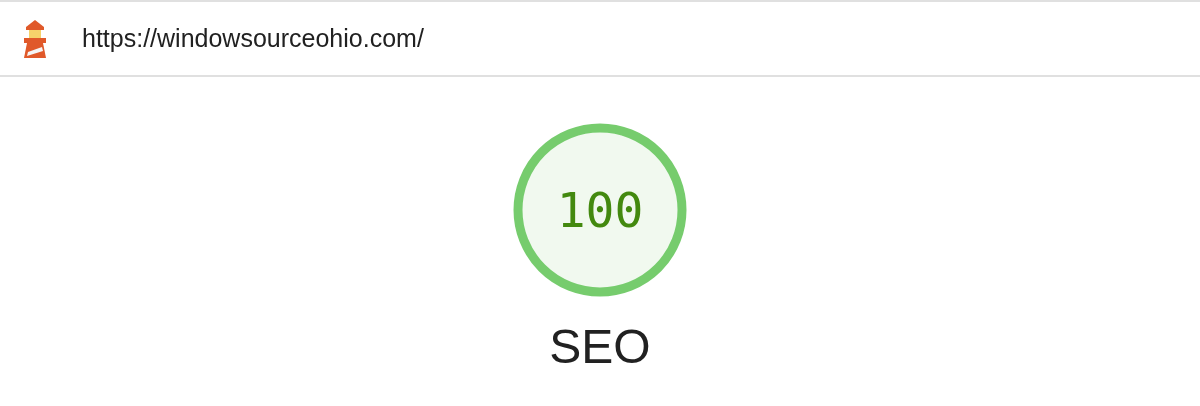 This screenshot has width=1200, height=406. Describe the element at coordinates (600, 210) in the screenshot. I see `score-text: 100` at that location.